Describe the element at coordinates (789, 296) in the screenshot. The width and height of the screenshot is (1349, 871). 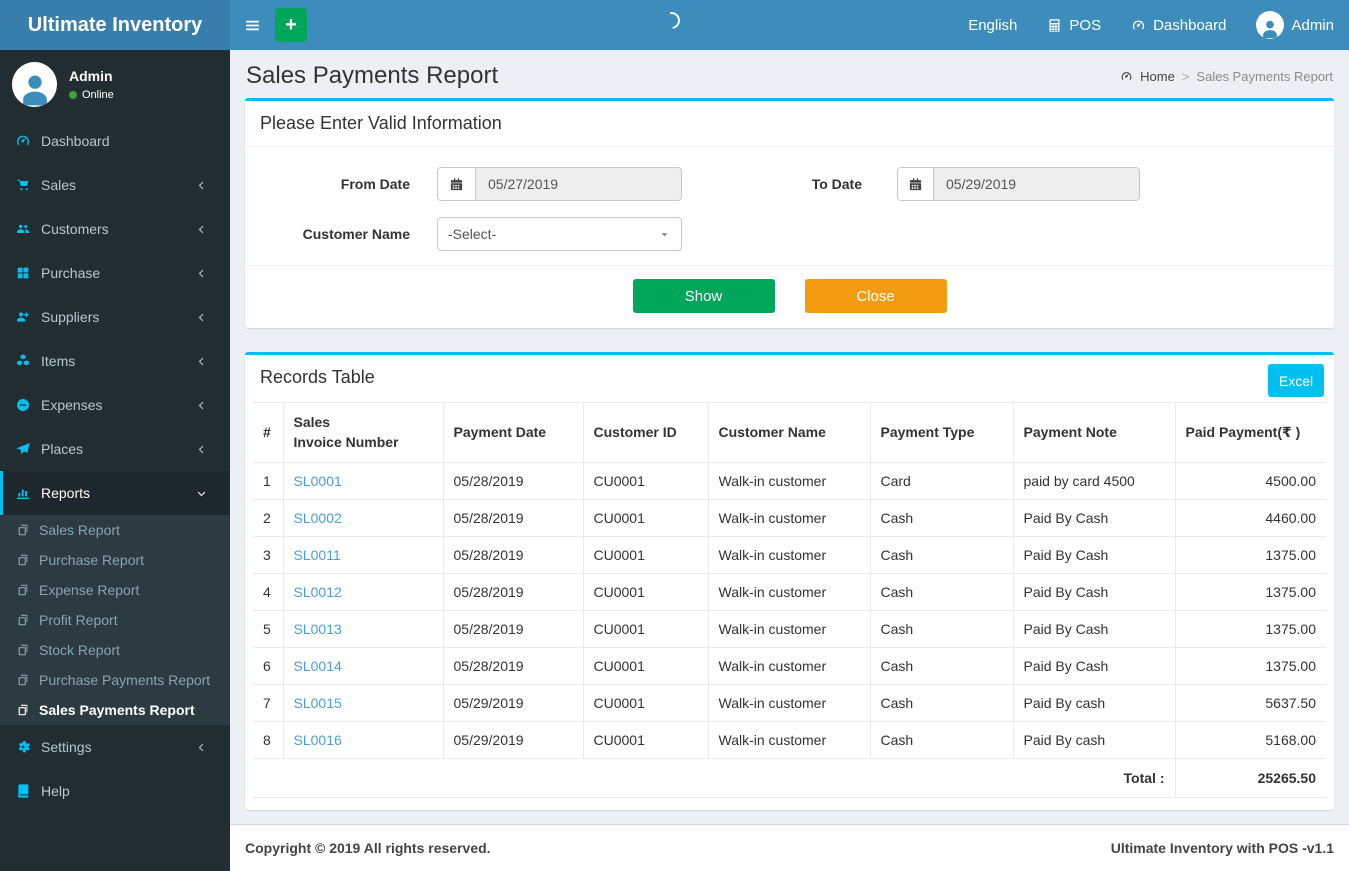
I see `filter-actions: Show Close` at that location.